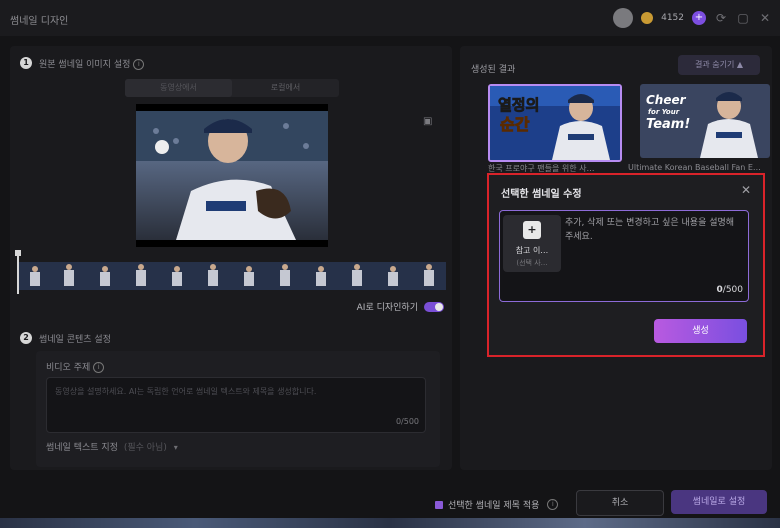  I want to click on timeline-playhead, so click(18, 273).